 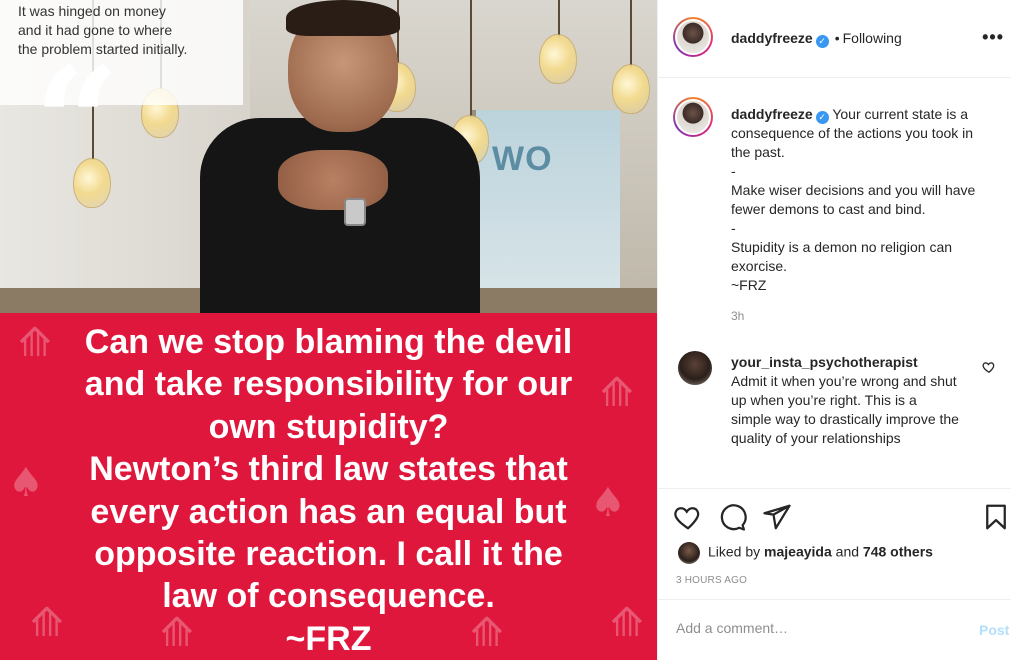 What do you see at coordinates (989, 367) in the screenshot?
I see `comment-like-heart-icon` at bounding box center [989, 367].